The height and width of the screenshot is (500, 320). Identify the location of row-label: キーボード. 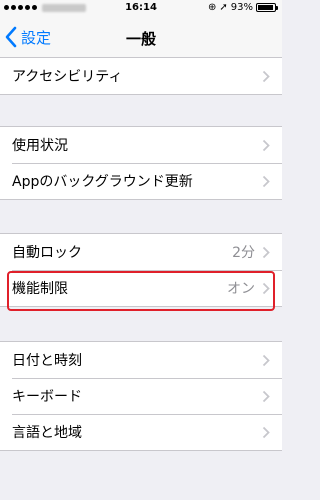
(47, 397).